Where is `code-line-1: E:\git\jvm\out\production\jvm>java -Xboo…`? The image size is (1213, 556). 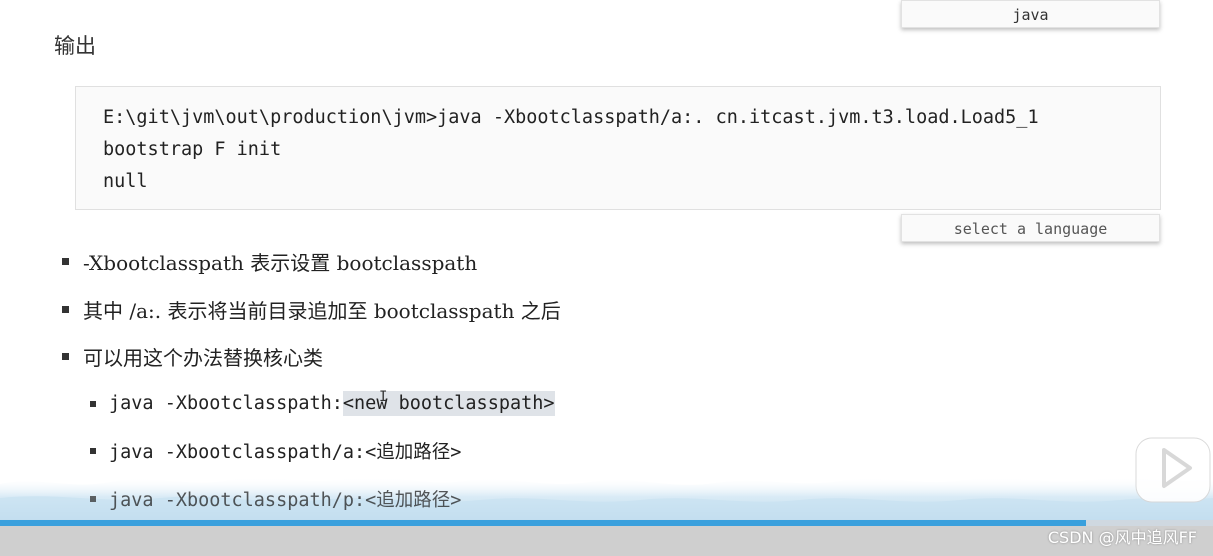
code-line-1: E:\git\jvm\out\production\jvm>java -Xboo… is located at coordinates (571, 117).